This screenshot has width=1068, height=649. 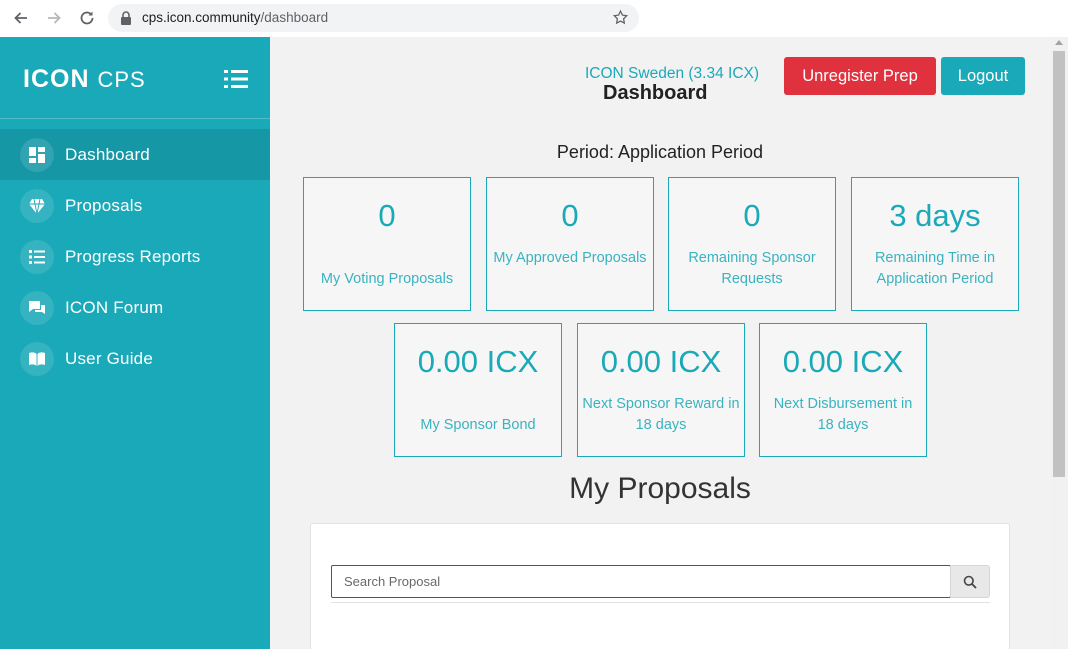 What do you see at coordinates (478, 390) in the screenshot?
I see `stat-card-sponsor-bond: 0.00 ICX My Sponsor Bond` at bounding box center [478, 390].